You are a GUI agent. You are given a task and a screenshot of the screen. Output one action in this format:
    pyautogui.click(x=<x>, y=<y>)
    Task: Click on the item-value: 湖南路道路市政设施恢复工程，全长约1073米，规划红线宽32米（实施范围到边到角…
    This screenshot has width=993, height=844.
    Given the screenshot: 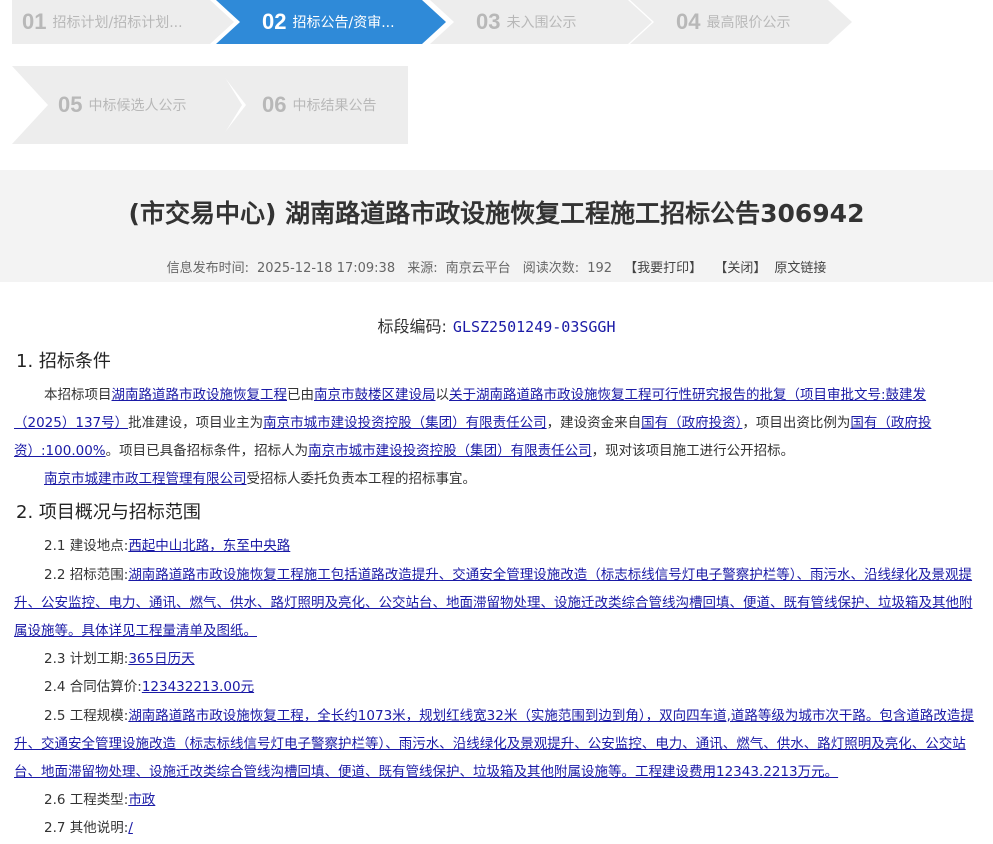 What is the action you would take?
    pyautogui.click(x=494, y=744)
    